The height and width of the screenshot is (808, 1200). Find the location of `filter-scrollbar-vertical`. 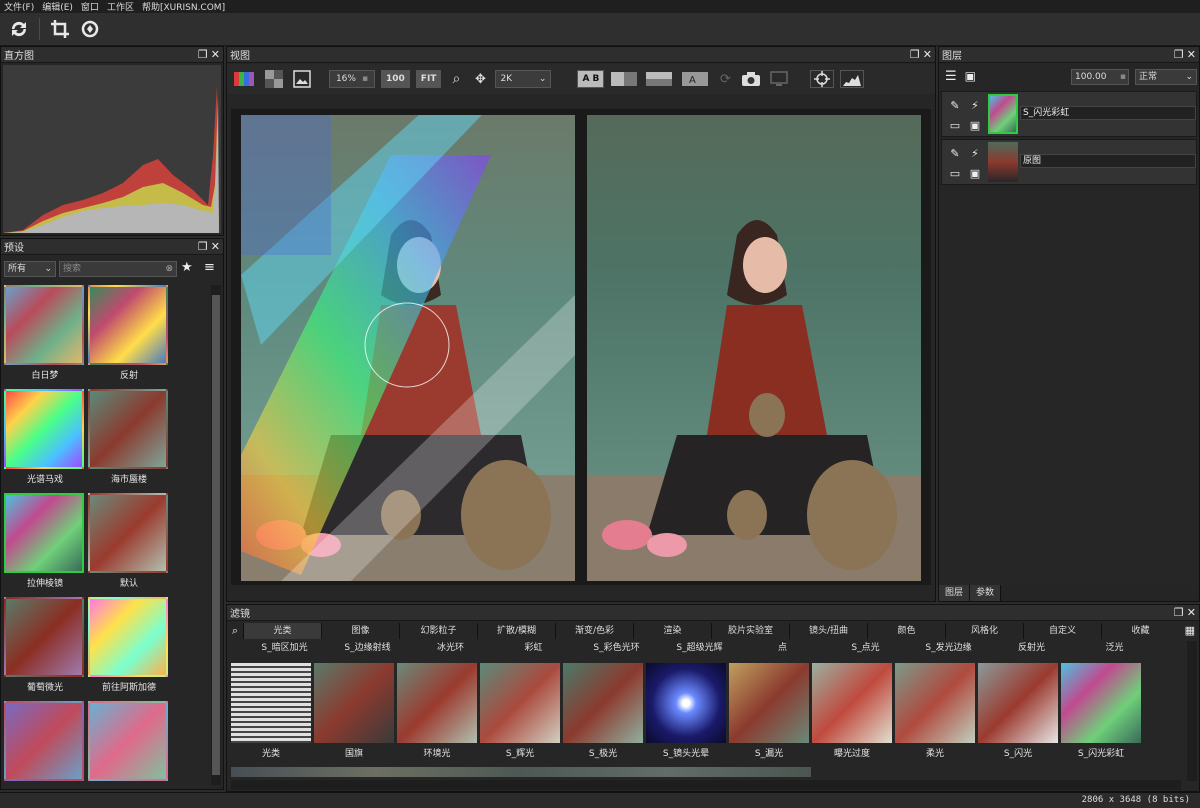

filter-scrollbar-vertical is located at coordinates (1192, 711).